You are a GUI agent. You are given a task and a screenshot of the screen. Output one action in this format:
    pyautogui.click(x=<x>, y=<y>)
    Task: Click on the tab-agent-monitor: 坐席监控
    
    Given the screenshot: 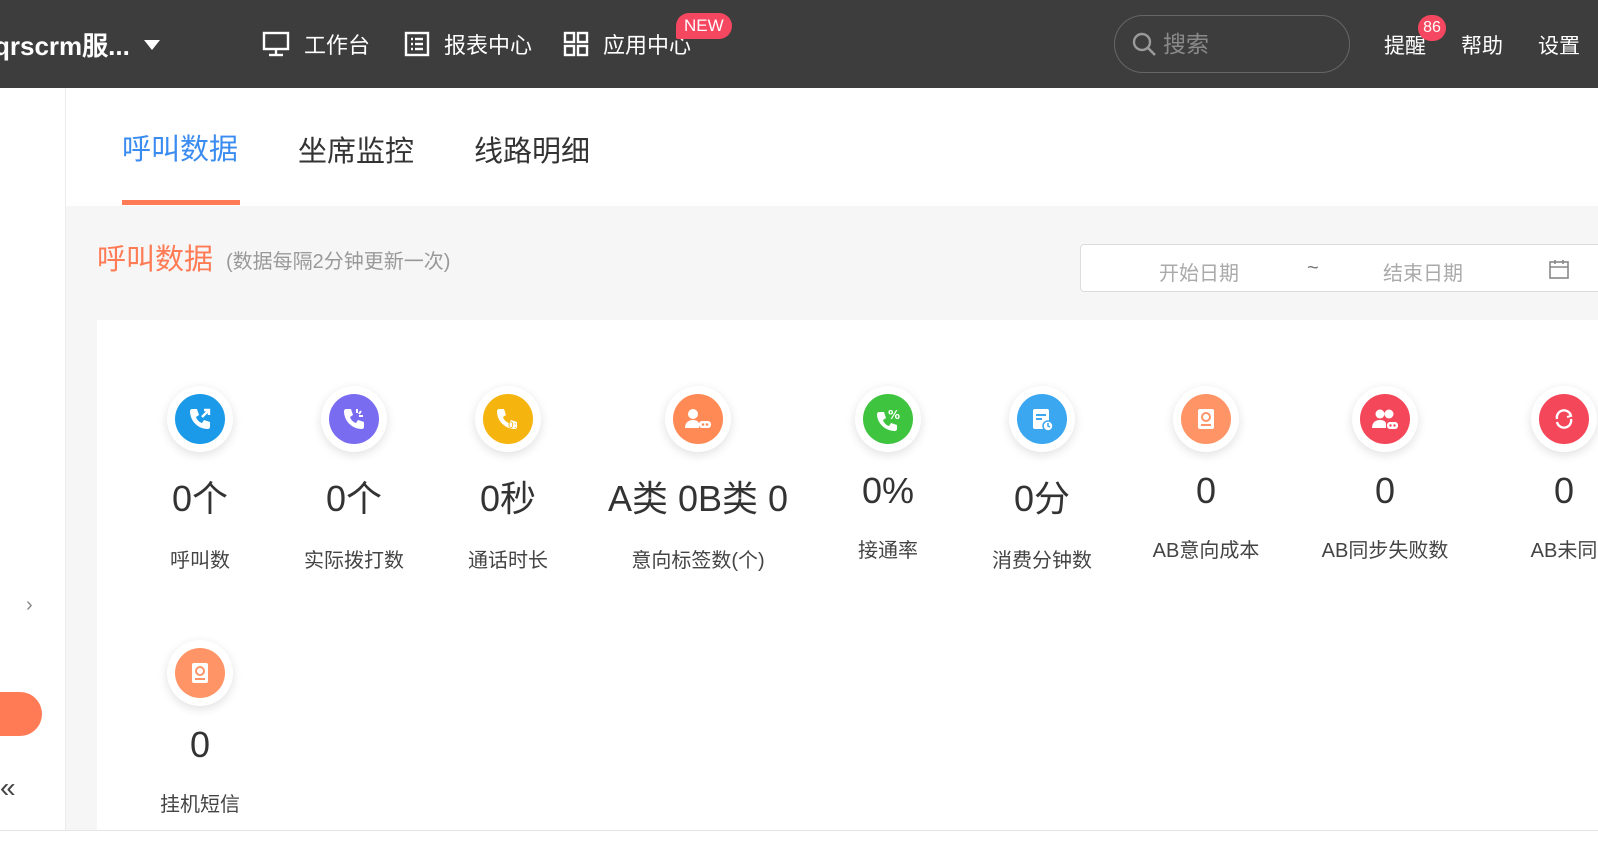 What is the action you would take?
    pyautogui.click(x=356, y=149)
    